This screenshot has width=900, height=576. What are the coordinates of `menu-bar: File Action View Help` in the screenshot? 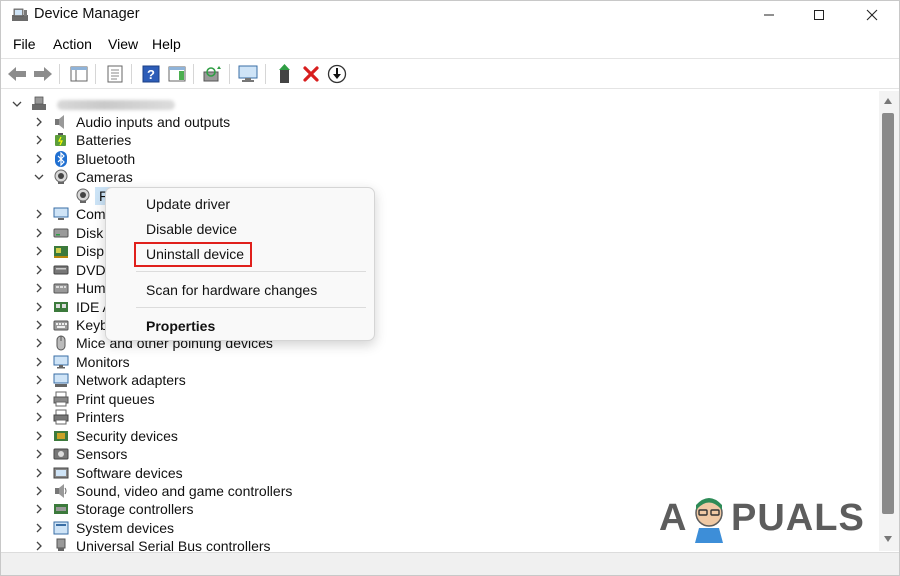 It's located at (450, 44).